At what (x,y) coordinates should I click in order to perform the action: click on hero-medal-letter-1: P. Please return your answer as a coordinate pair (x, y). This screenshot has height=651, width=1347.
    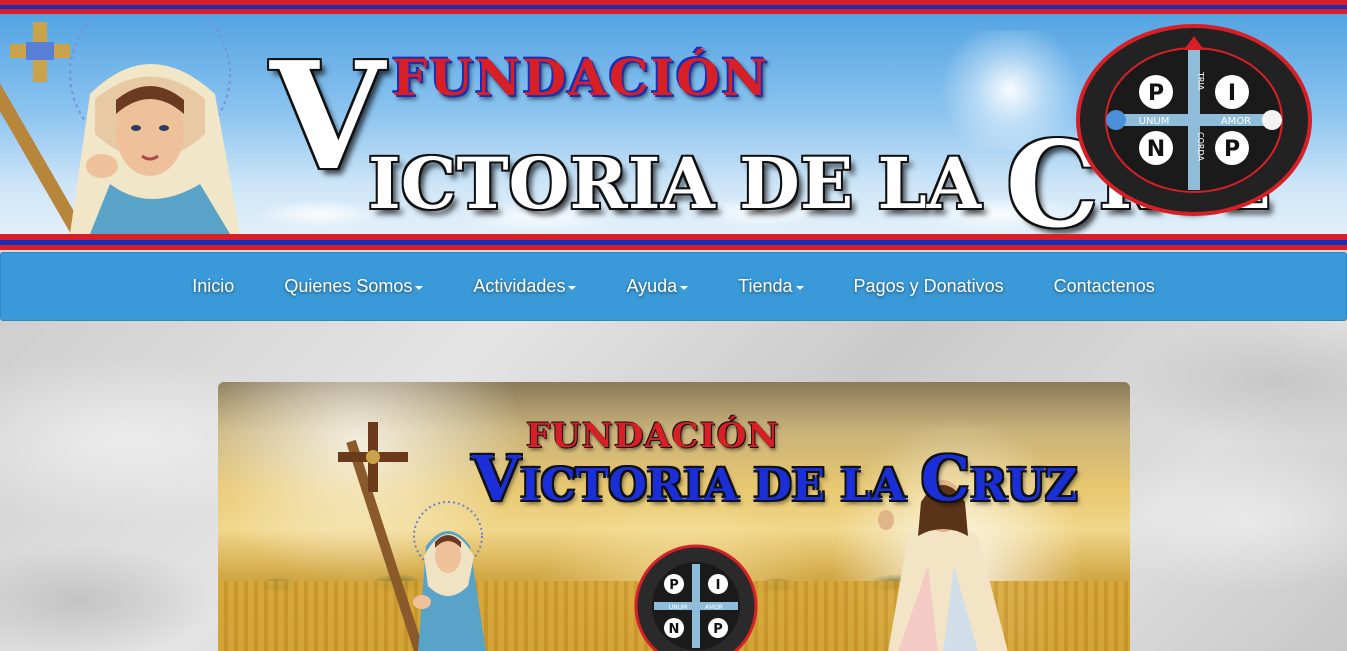
    Looking at the image, I should click on (674, 585).